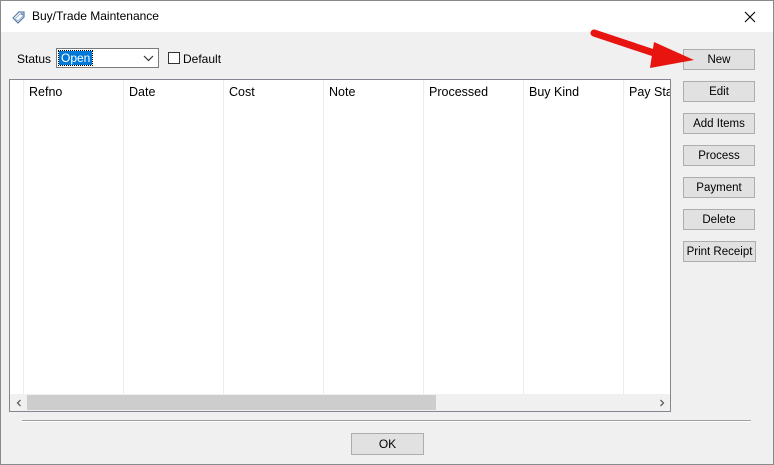  I want to click on column-header-buy-kind: Buy Kind, so click(554, 92).